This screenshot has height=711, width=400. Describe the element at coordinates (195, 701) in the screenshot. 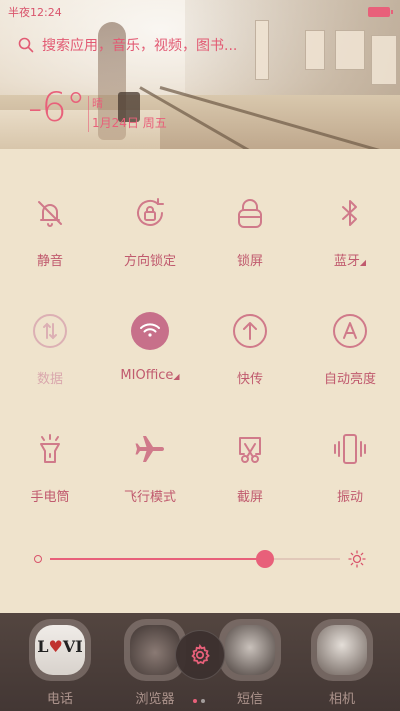

I see `page-dot-active` at that location.